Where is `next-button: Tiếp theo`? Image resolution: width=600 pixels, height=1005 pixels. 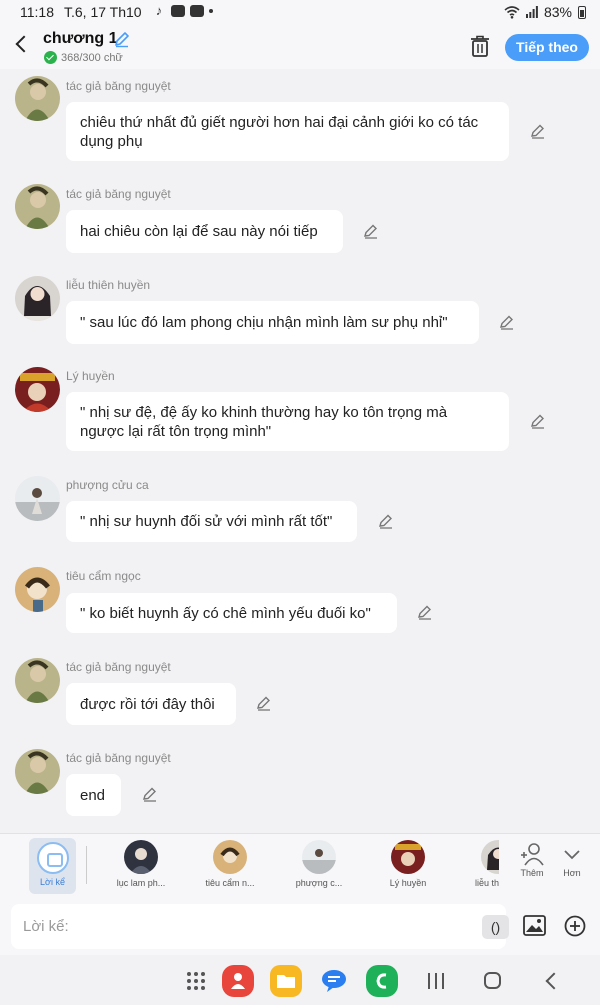 next-button: Tiếp theo is located at coordinates (547, 47).